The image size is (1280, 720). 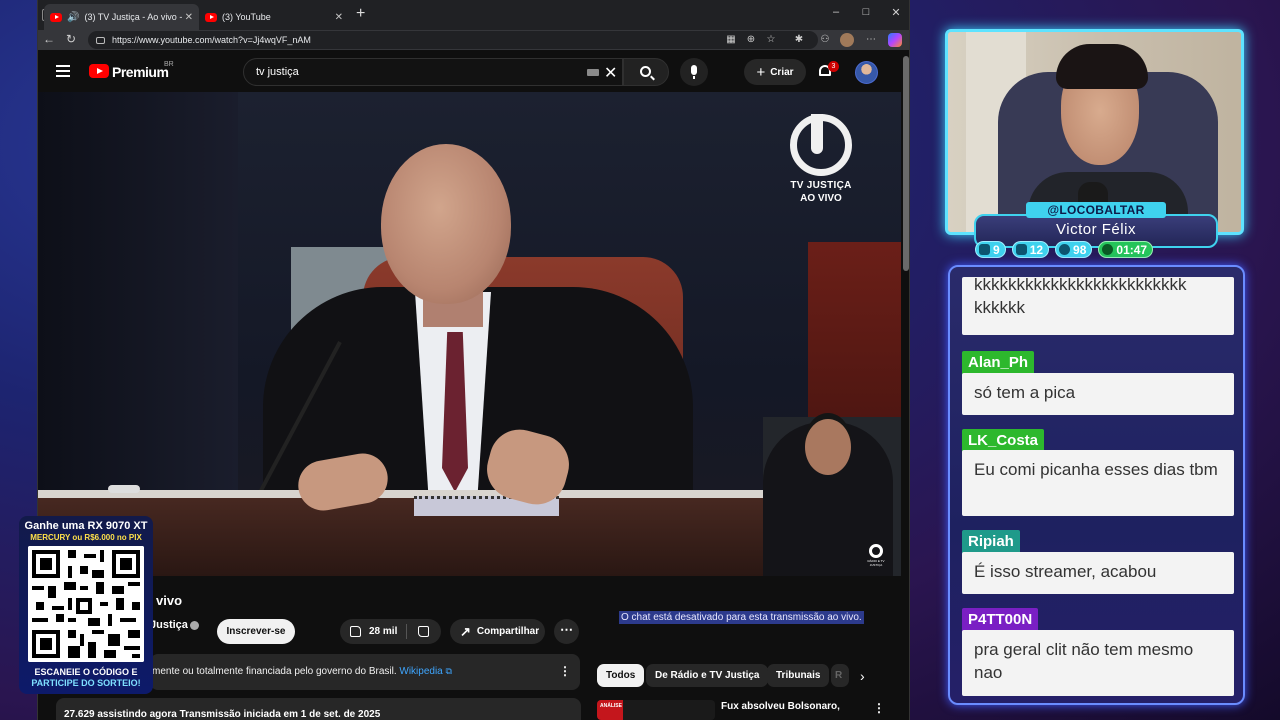 I want to click on promo-line2: MERCURY ou R$6.000 no PIX, so click(x=86, y=537).